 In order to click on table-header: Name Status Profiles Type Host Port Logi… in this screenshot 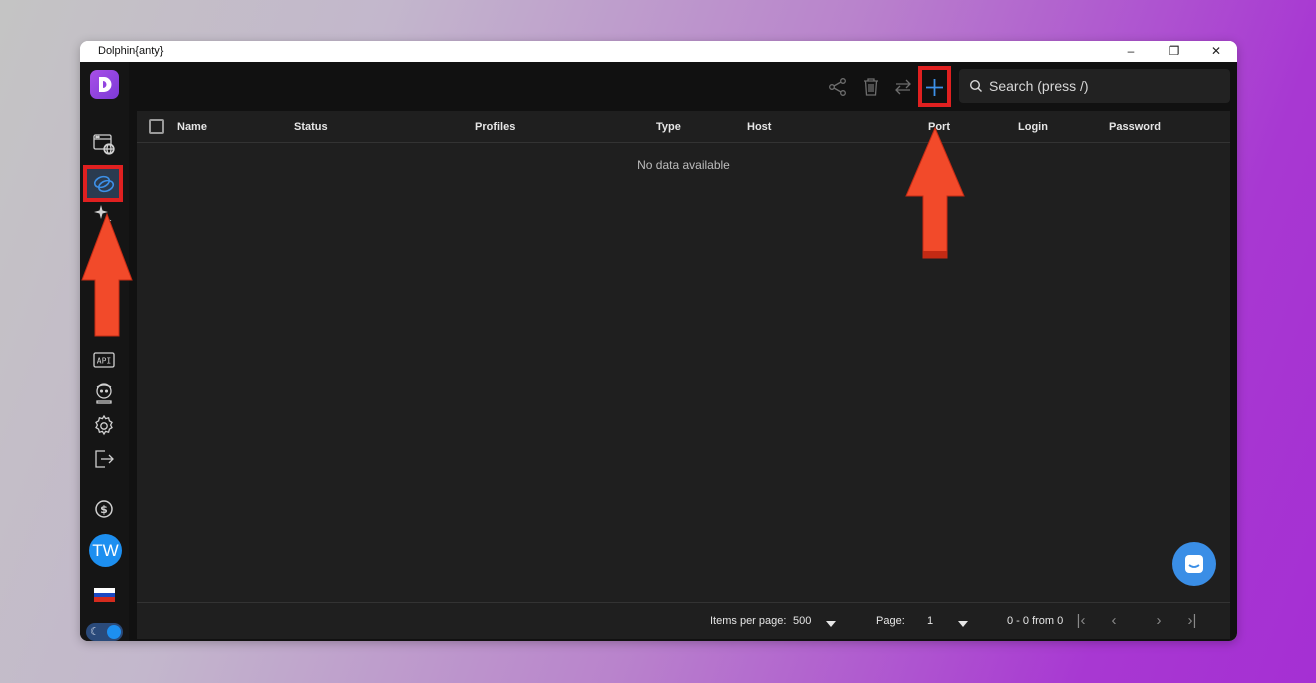, I will do `click(683, 127)`.